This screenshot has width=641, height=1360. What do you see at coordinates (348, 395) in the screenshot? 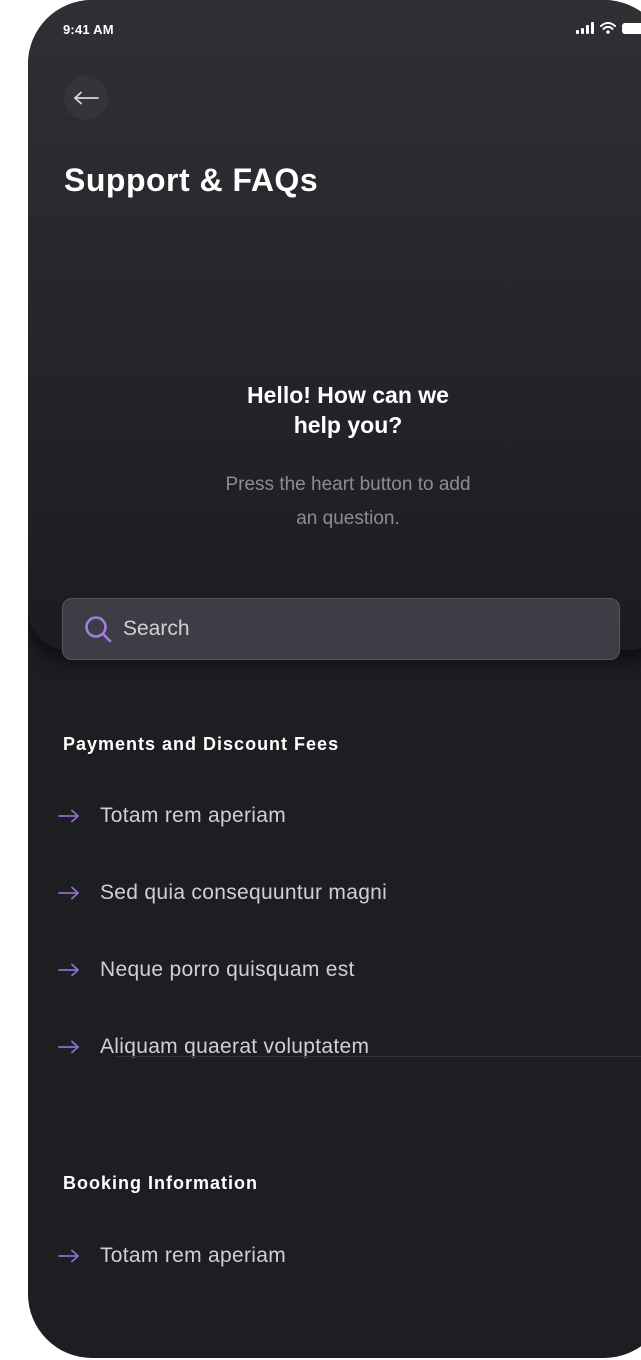
I see `hero-heading-line-1: Hello! How can we` at bounding box center [348, 395].